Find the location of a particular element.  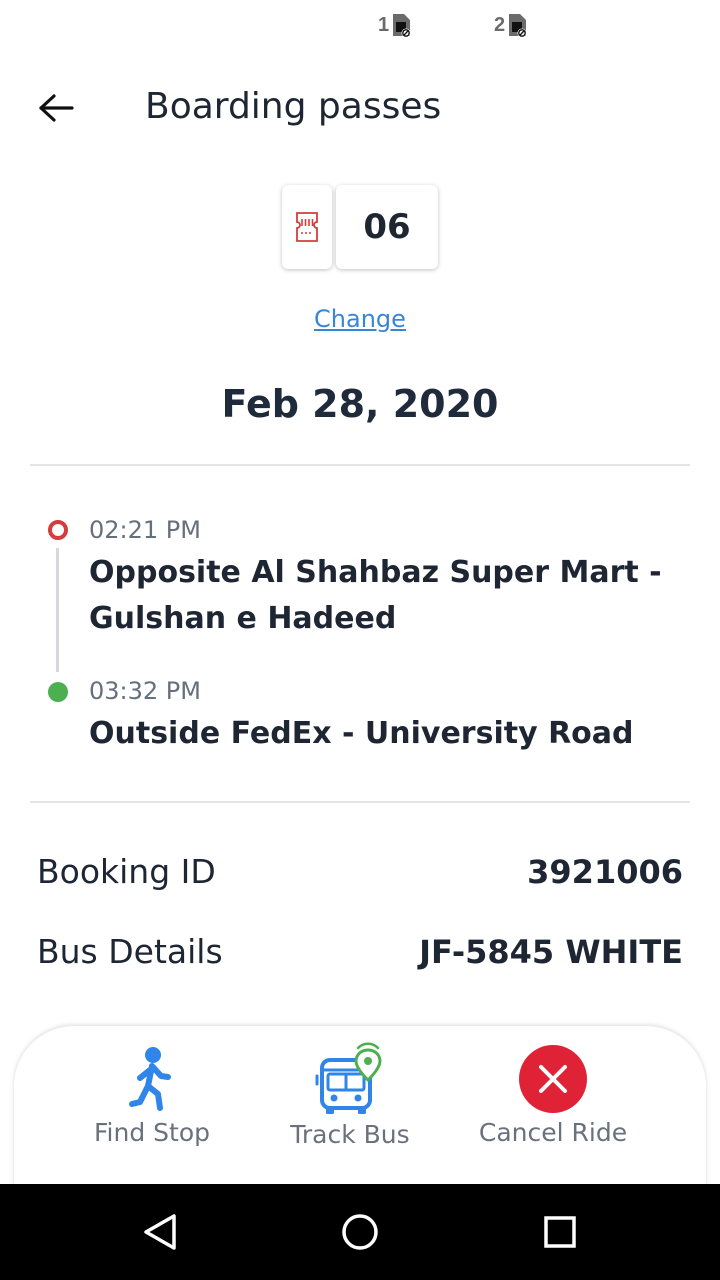

cancel-ride-button: Cancel Ride is located at coordinates (553, 1105).